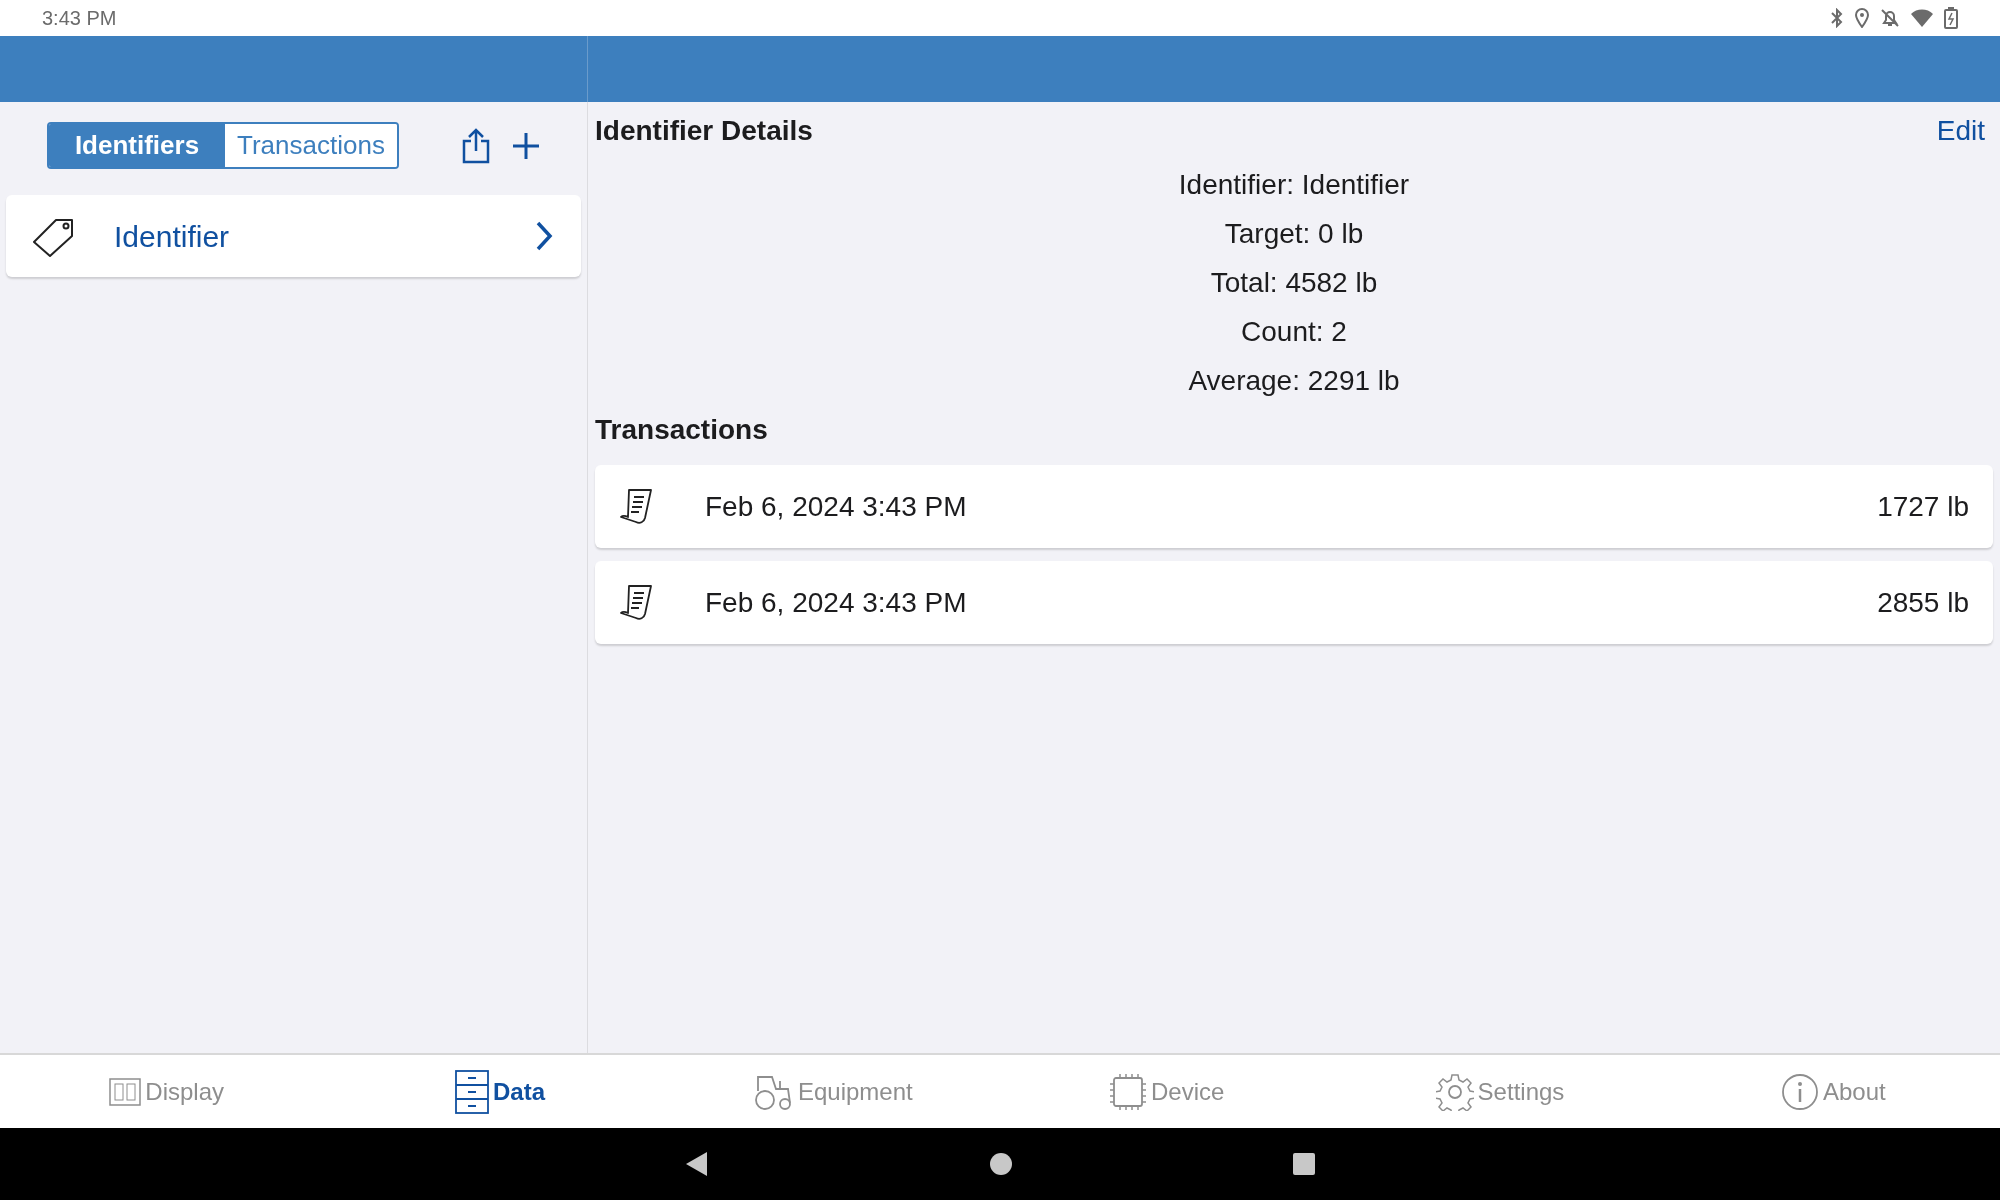 The image size is (2000, 1200). What do you see at coordinates (1294, 184) in the screenshot?
I see `detail-text: Identifier` at bounding box center [1294, 184].